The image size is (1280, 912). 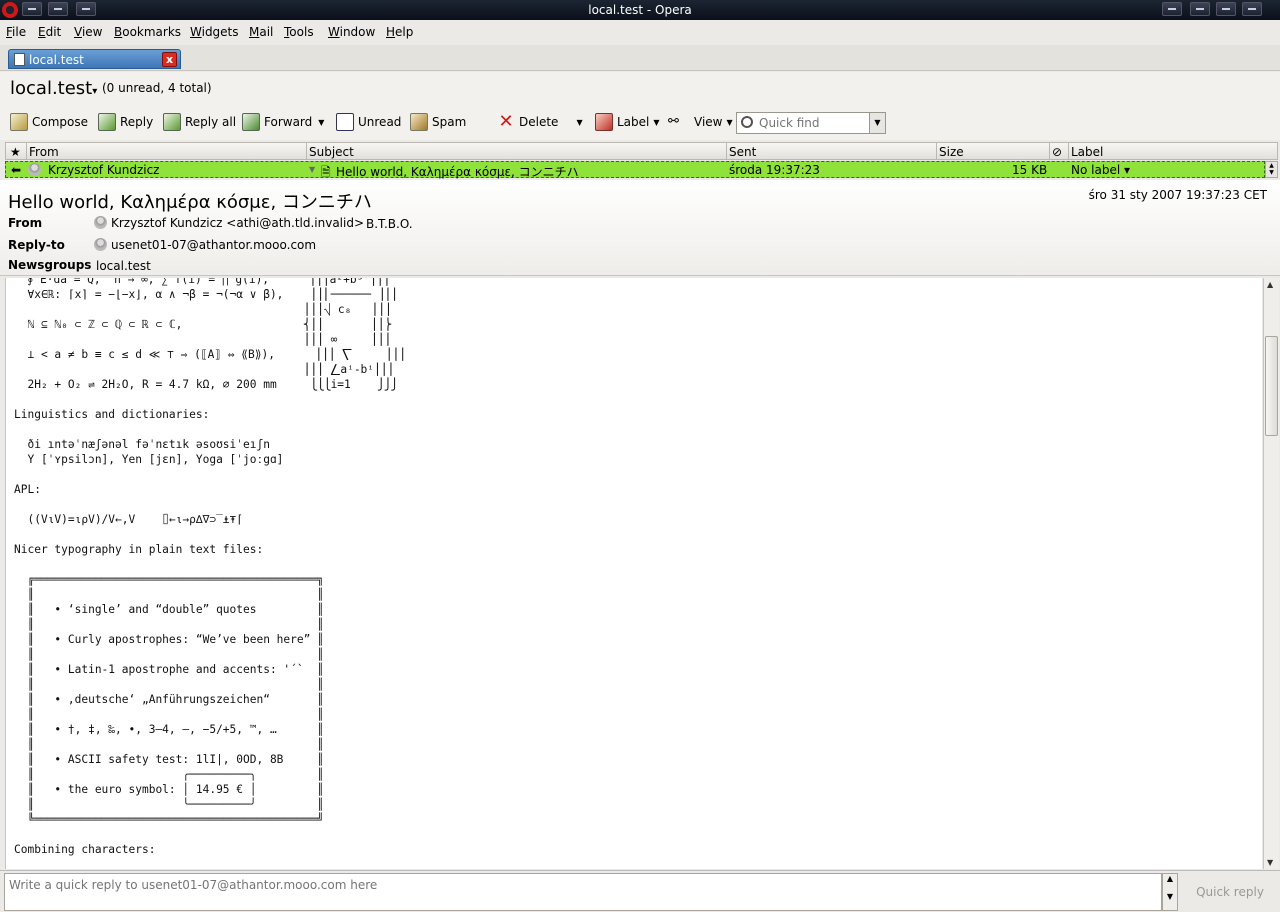 I want to click on column-attachment-icon: ⊘, so click(x=1057, y=152).